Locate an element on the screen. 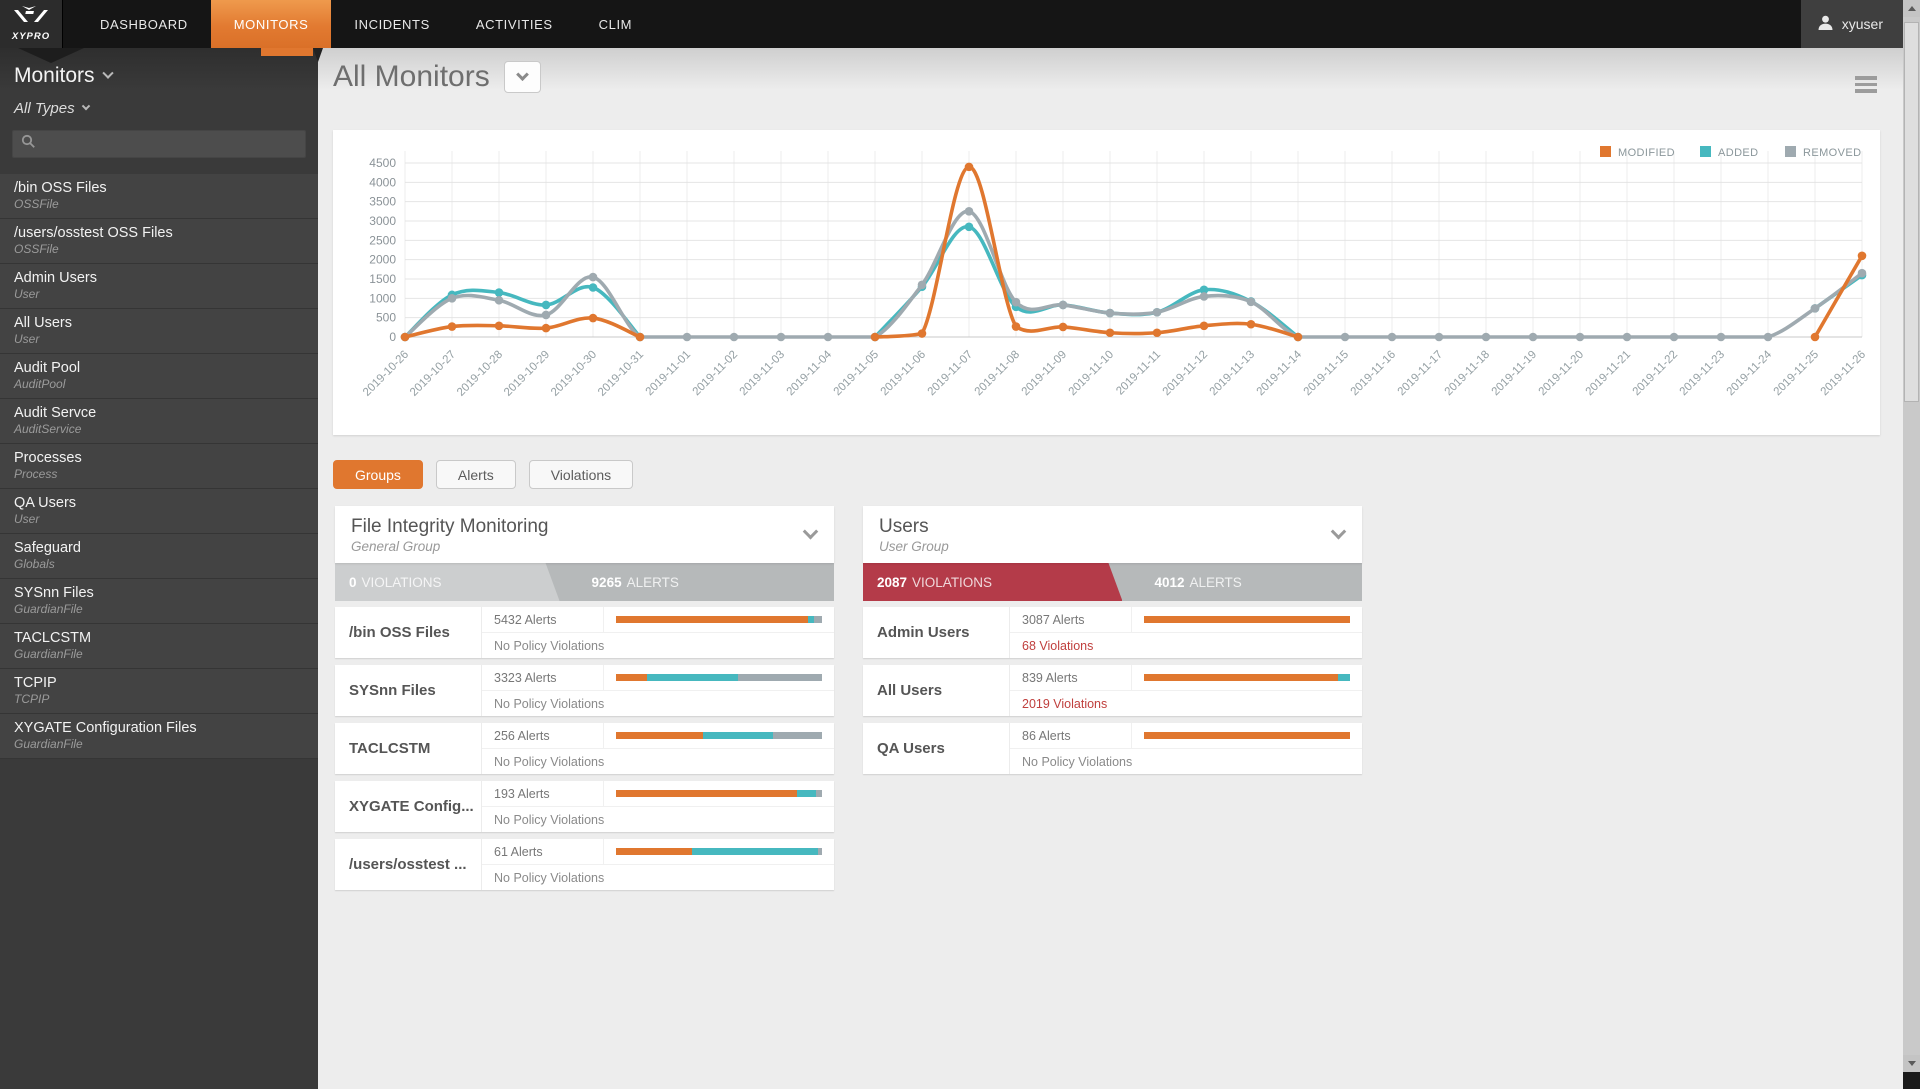  x-tick-label: 2019-11-23 is located at coordinates (1702, 373).